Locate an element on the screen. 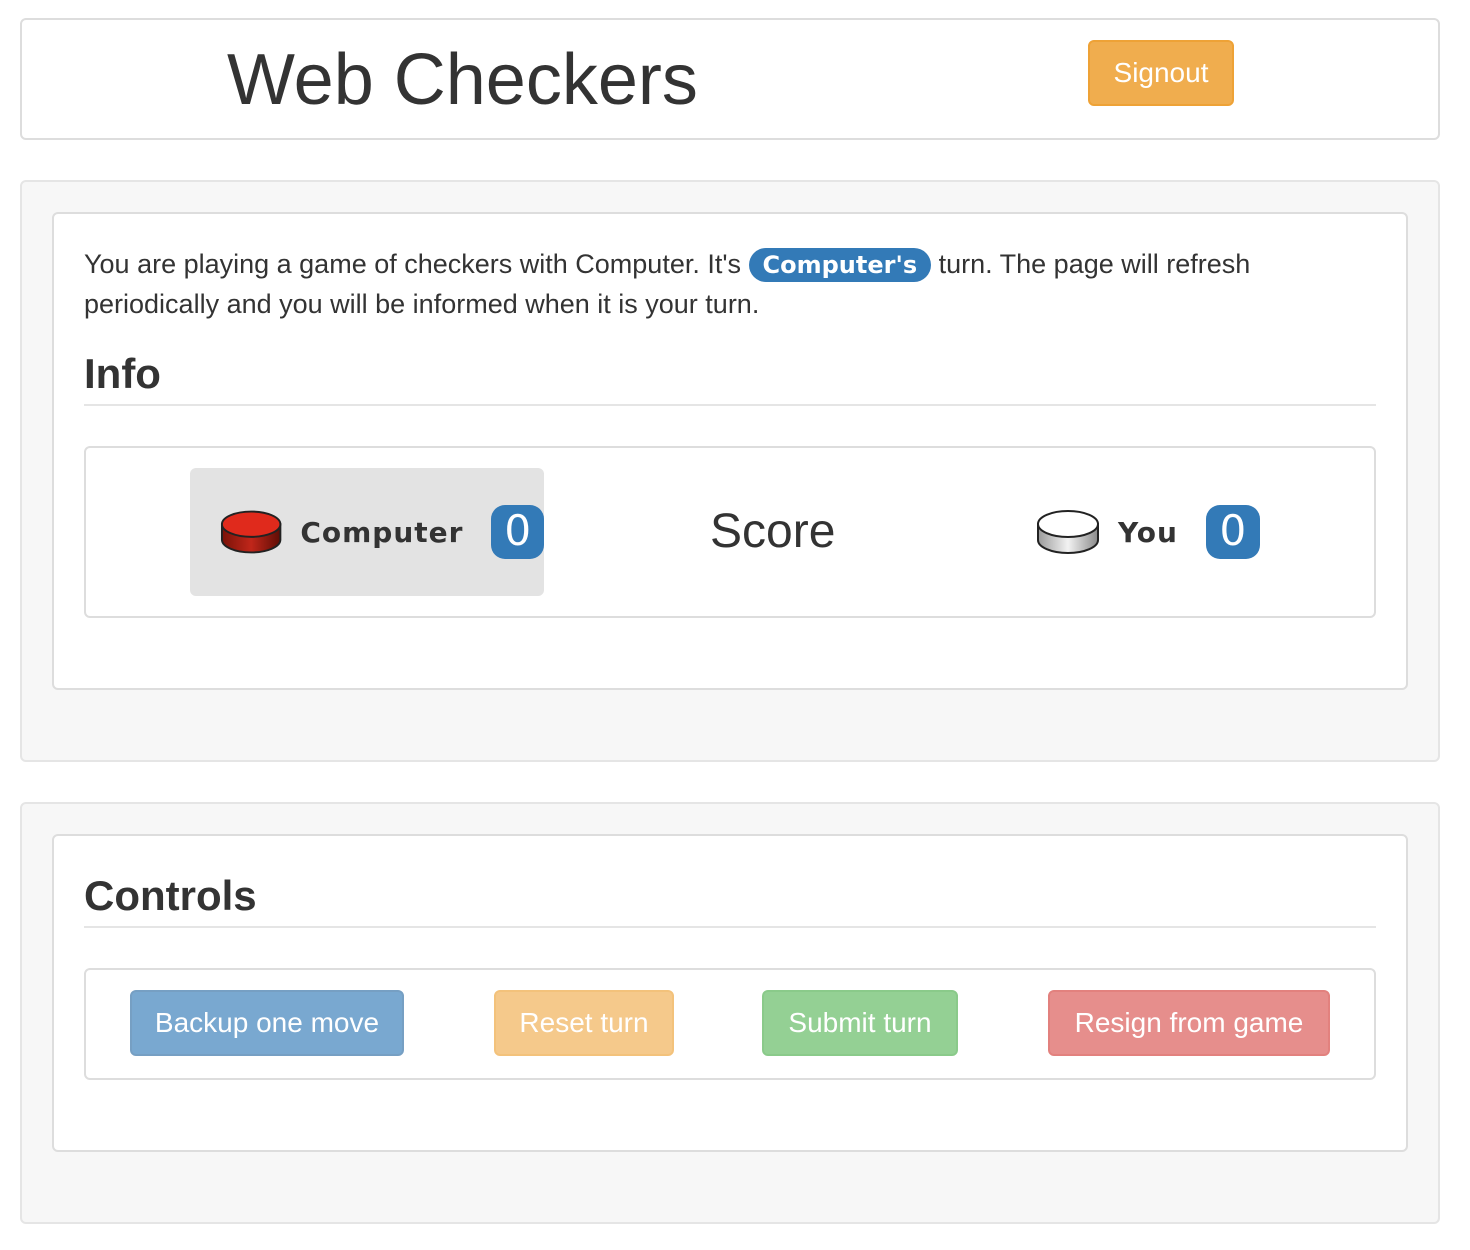 The height and width of the screenshot is (1250, 1470). white-checker-piece-icon is located at coordinates (1068, 532).